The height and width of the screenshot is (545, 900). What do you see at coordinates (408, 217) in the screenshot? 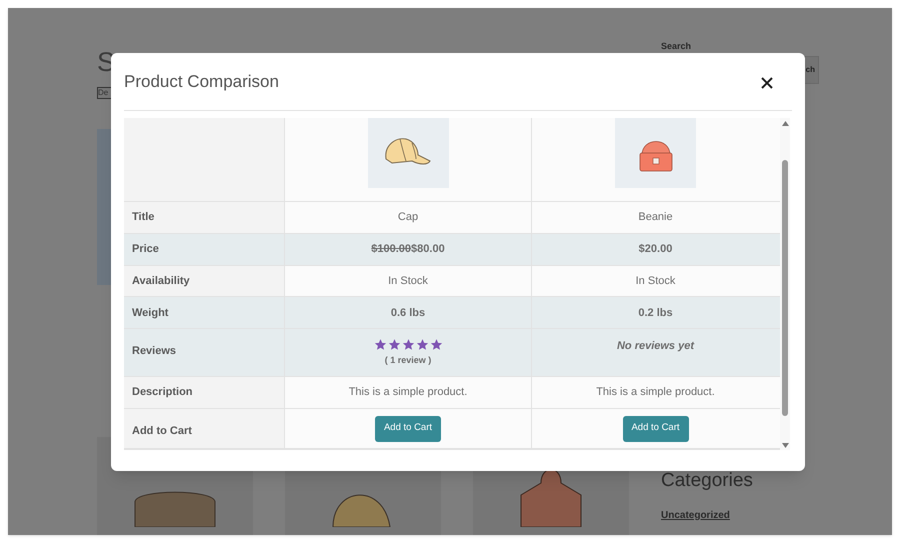
I see `cell-text: Cap` at bounding box center [408, 217].